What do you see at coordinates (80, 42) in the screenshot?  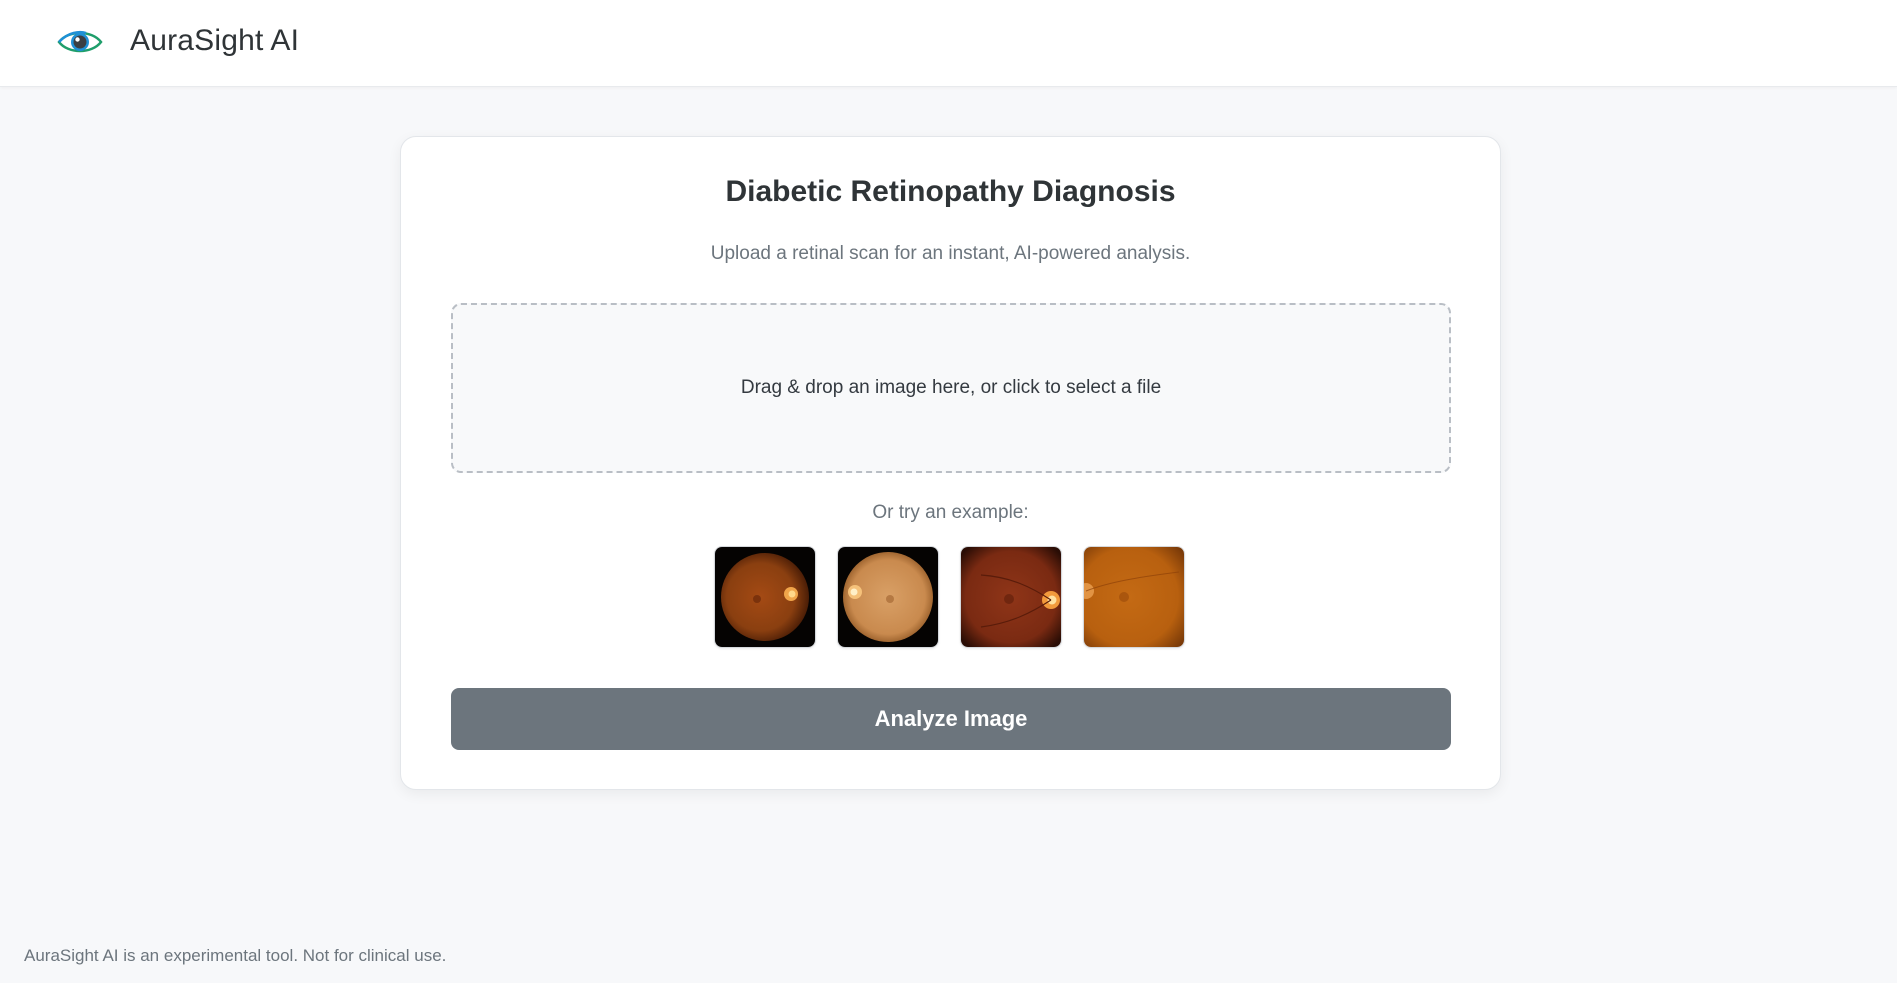 I see `eye-icon` at bounding box center [80, 42].